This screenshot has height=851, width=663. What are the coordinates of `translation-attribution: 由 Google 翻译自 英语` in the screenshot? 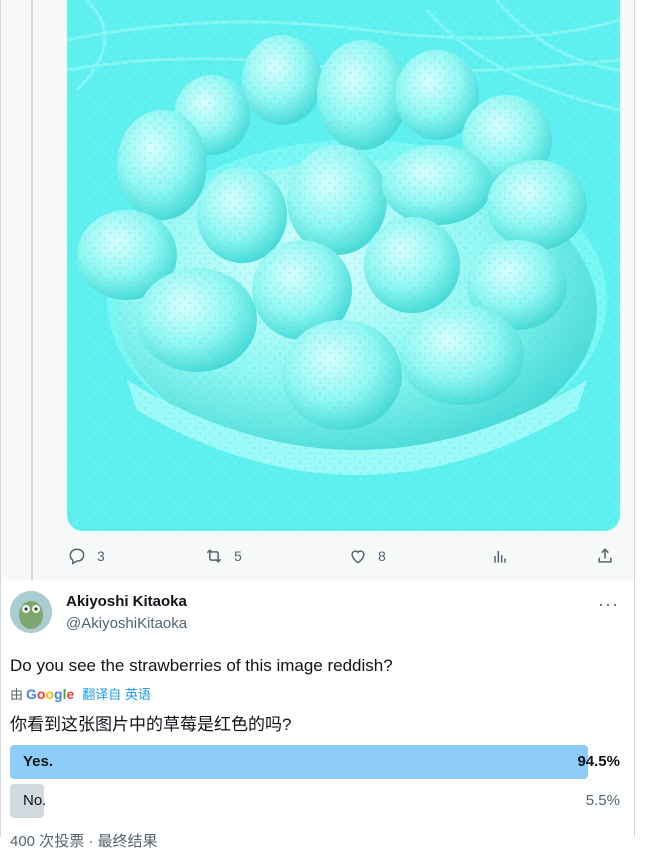 It's located at (80, 693).